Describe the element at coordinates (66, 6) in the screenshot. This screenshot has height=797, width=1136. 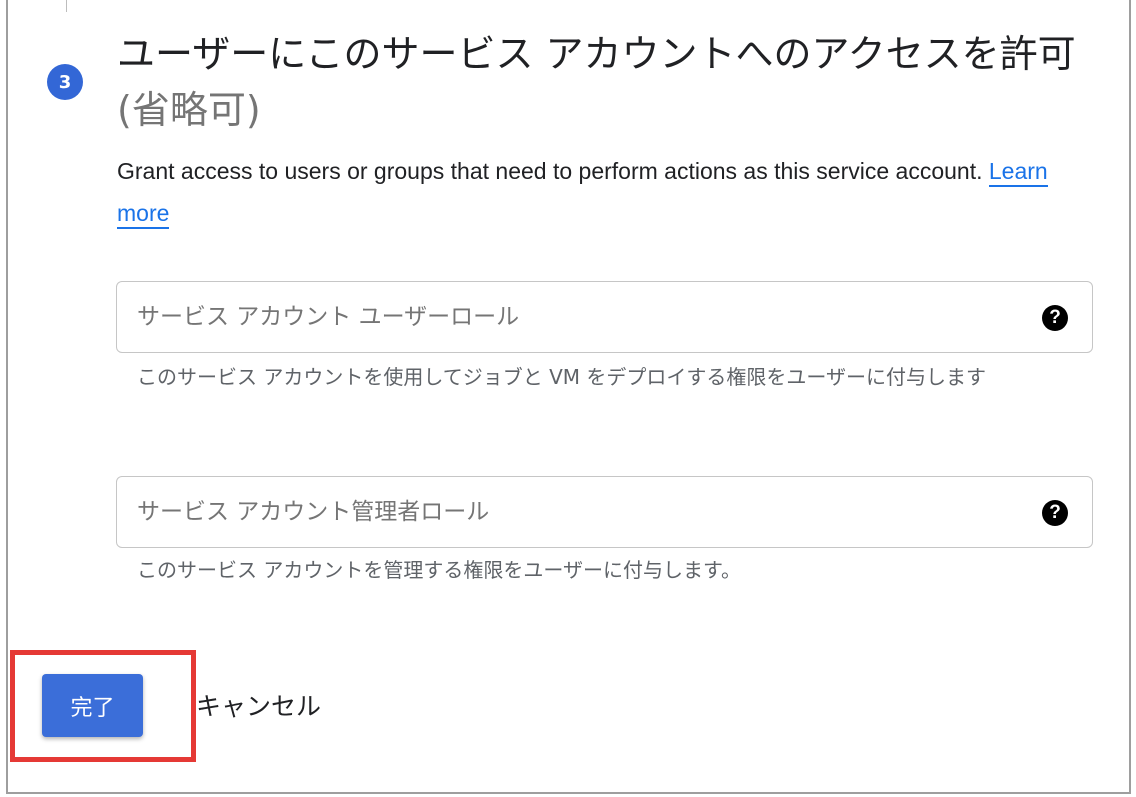
I see `divider` at that location.